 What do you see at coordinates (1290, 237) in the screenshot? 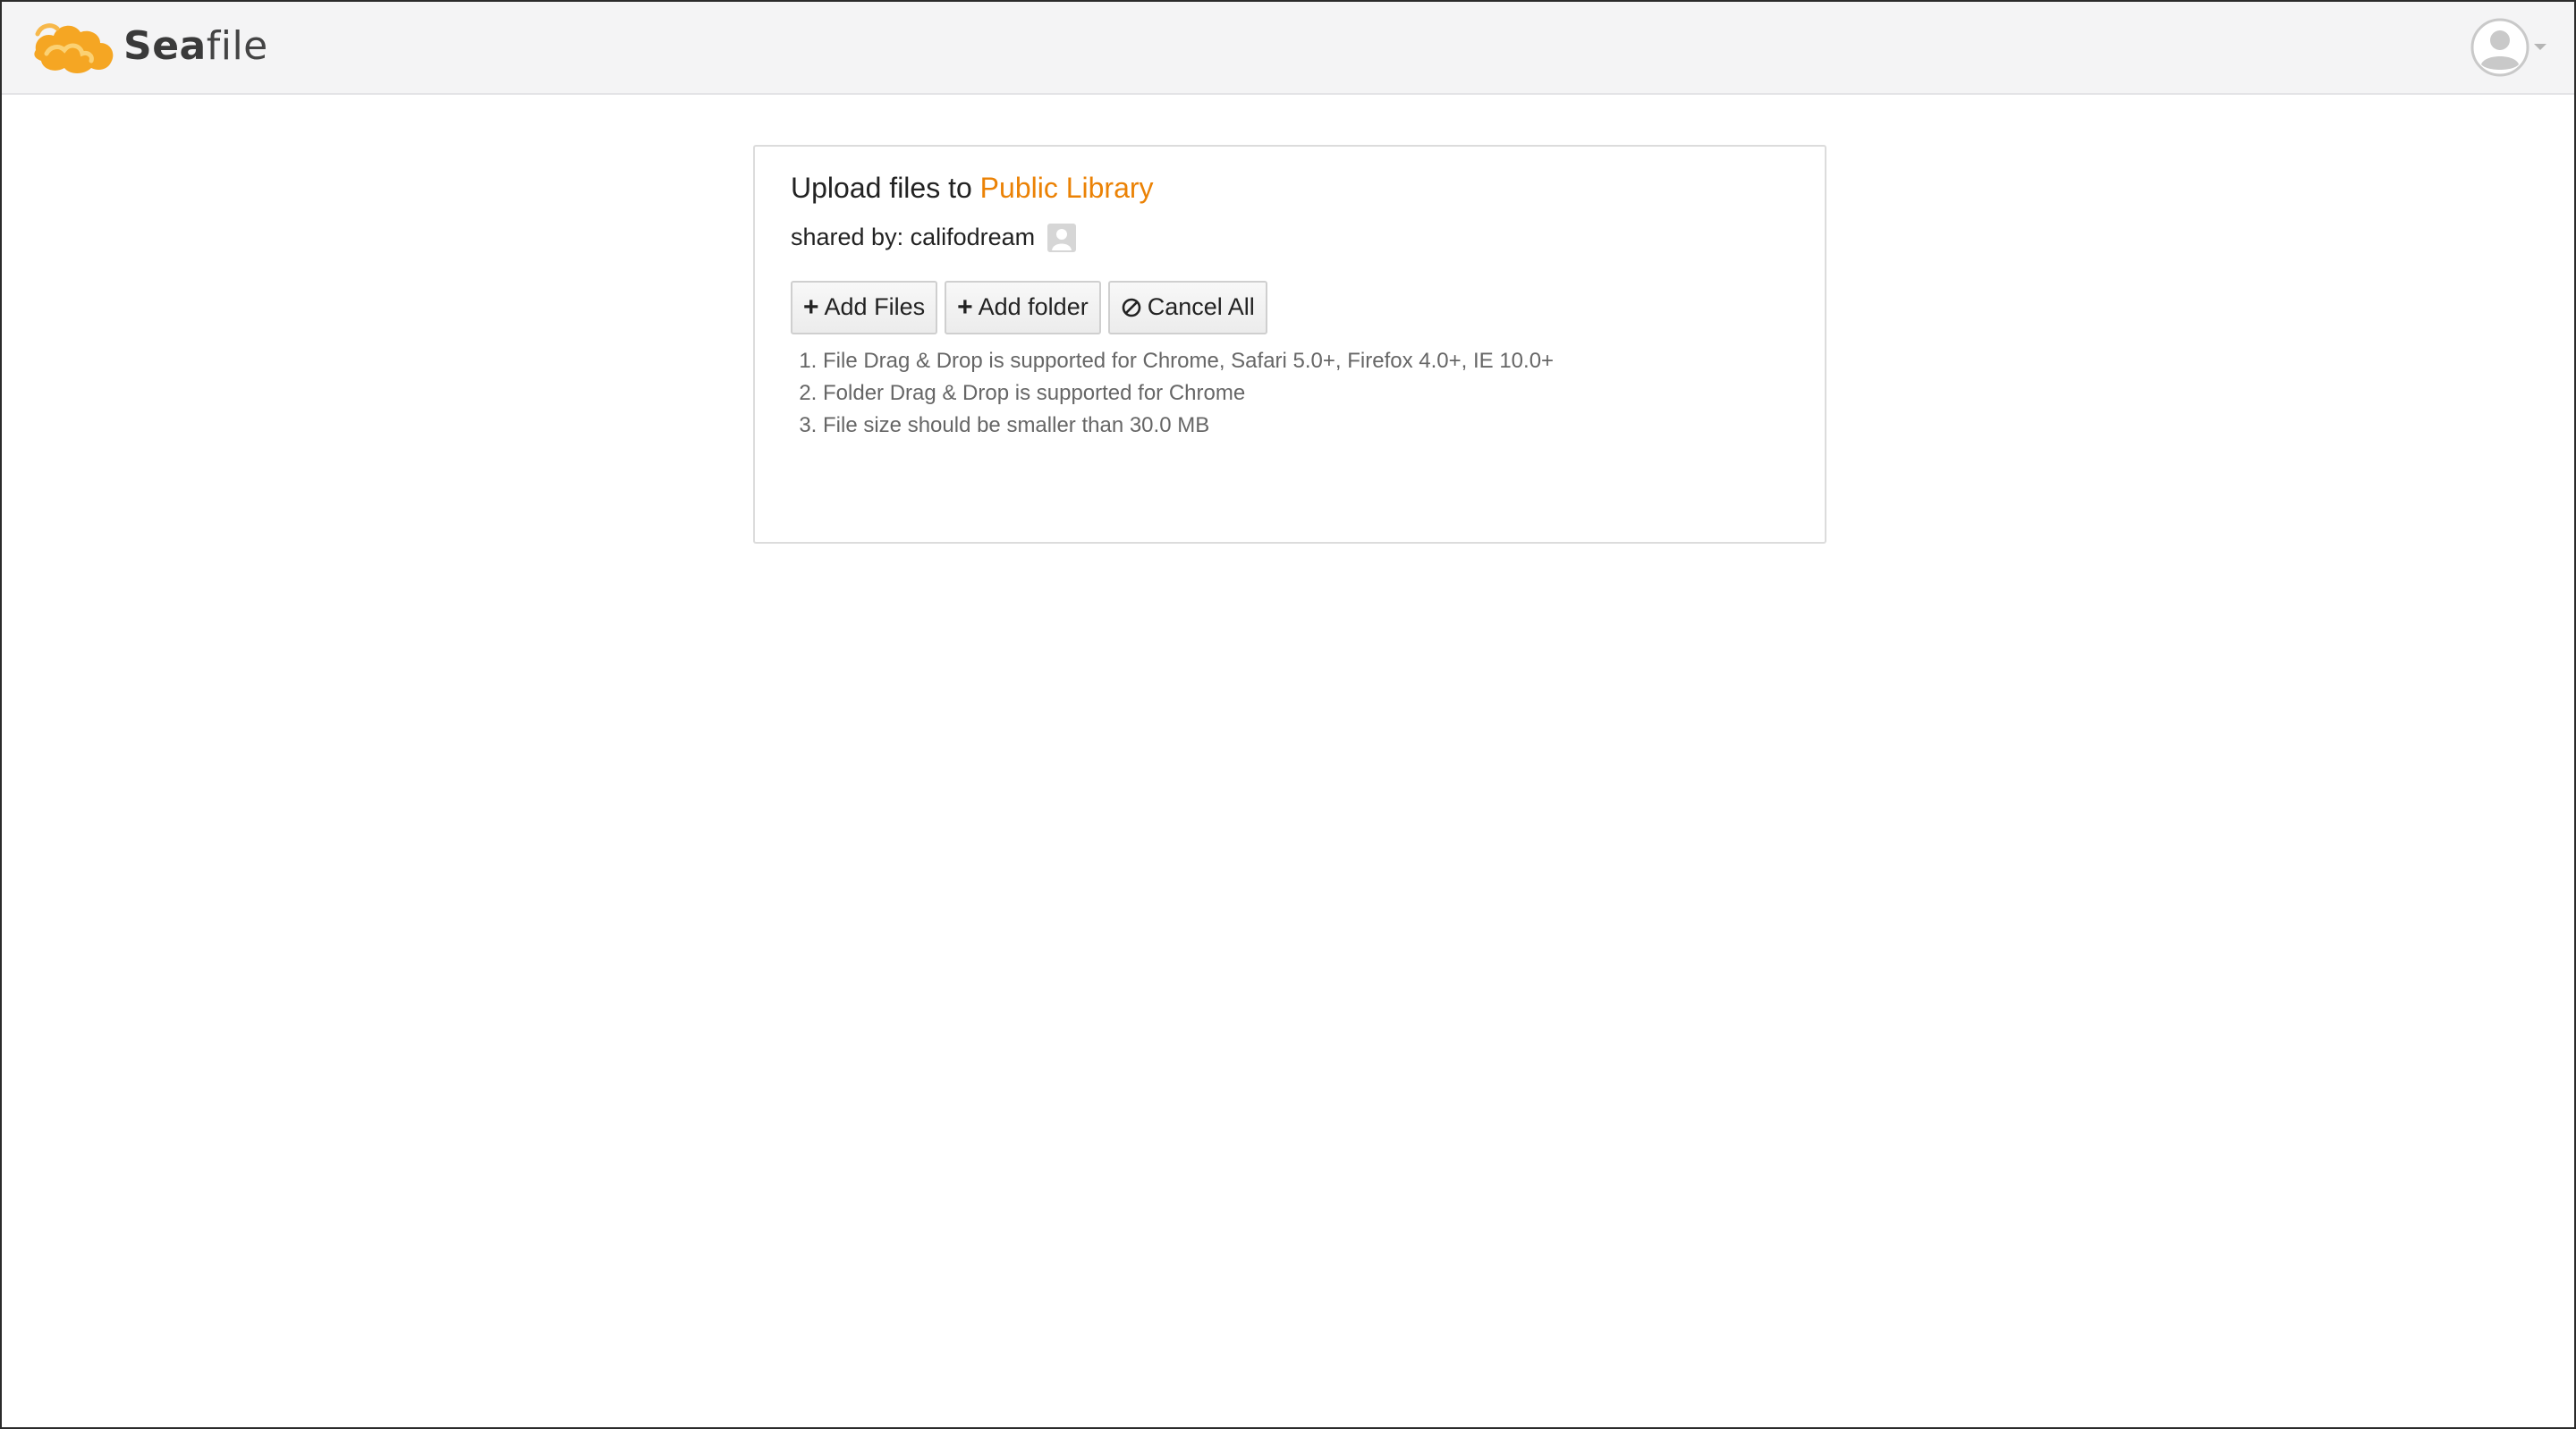
I see `shared-by-row: shared by: califodream` at bounding box center [1290, 237].